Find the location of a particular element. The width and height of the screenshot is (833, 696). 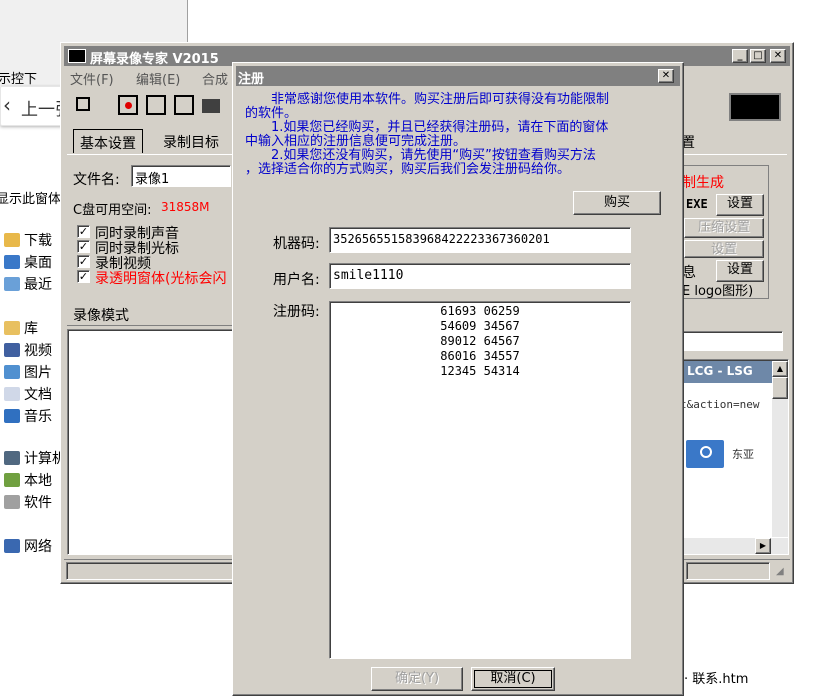

tab-record-target-label: 录制目标 is located at coordinates (191, 143).